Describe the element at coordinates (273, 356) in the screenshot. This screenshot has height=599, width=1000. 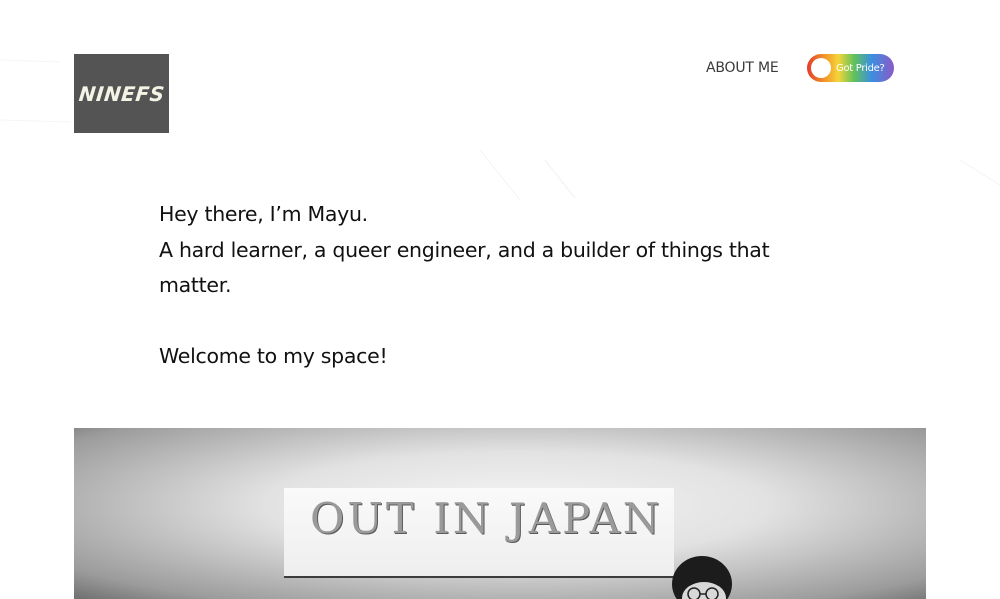
I see `intro-welcome: Welcome to my space!` at that location.